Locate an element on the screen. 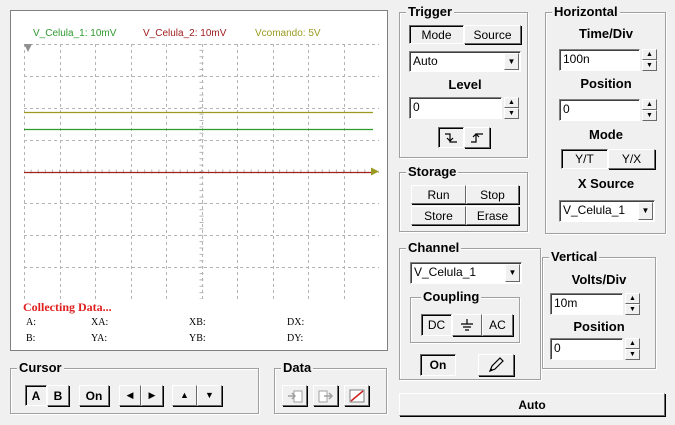 The width and height of the screenshot is (675, 425). data-title: Data is located at coordinates (297, 368).